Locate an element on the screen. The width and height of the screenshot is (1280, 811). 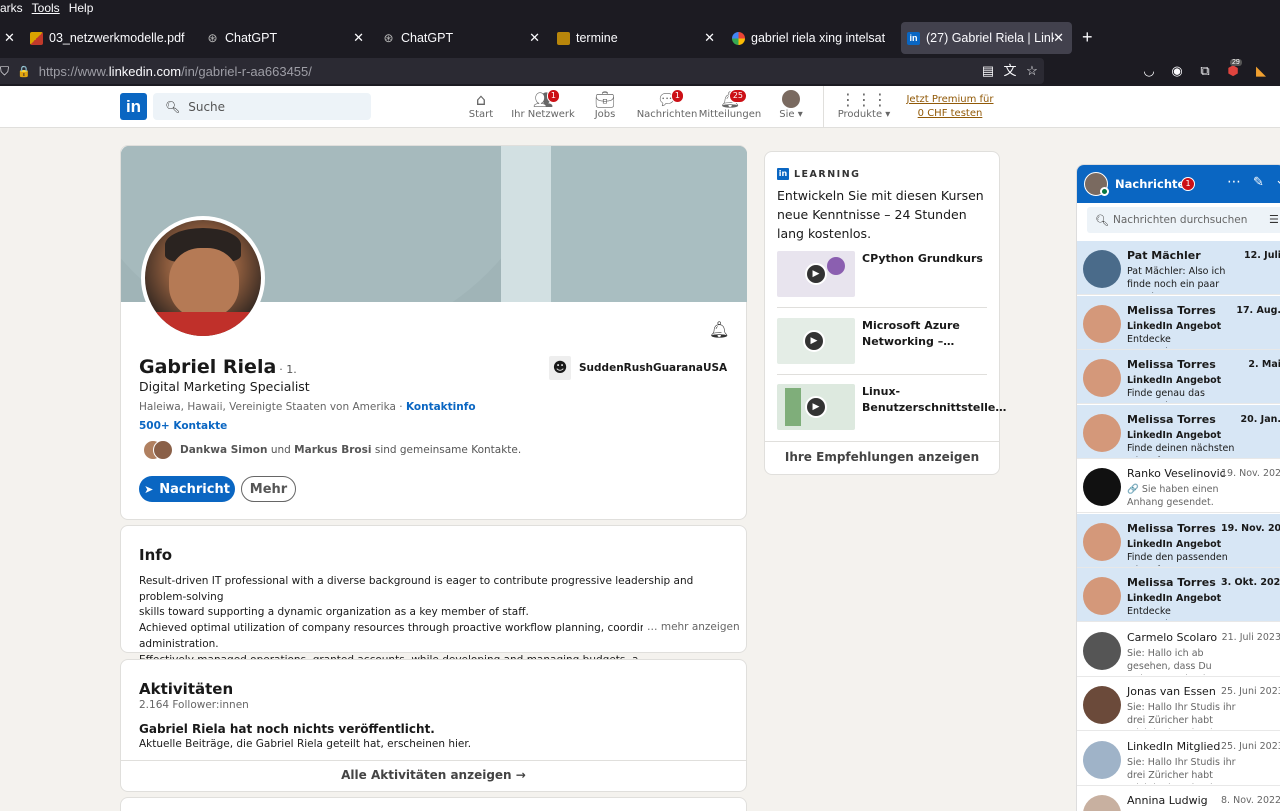
more-options-icon: ⋯ is located at coordinates (1234, 182).